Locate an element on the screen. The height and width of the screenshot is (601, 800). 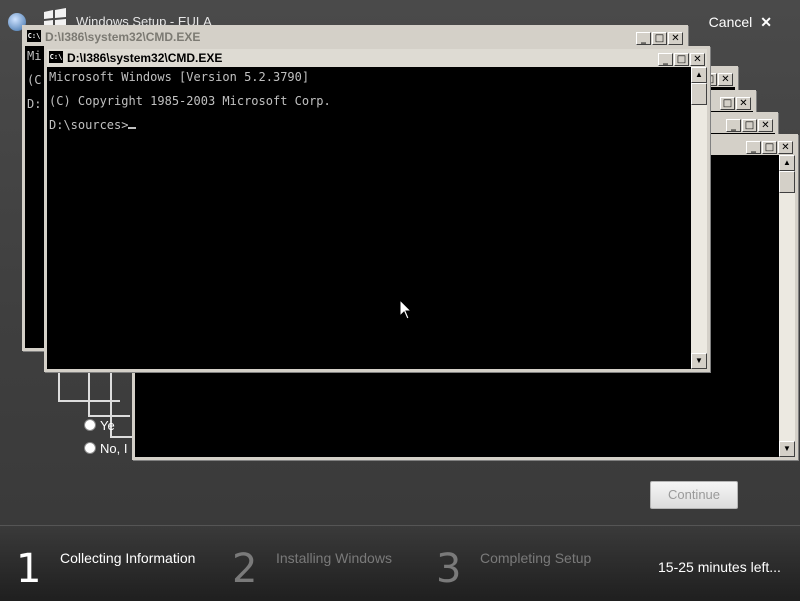
prompt-text: D:\sources> is located at coordinates (89, 125).